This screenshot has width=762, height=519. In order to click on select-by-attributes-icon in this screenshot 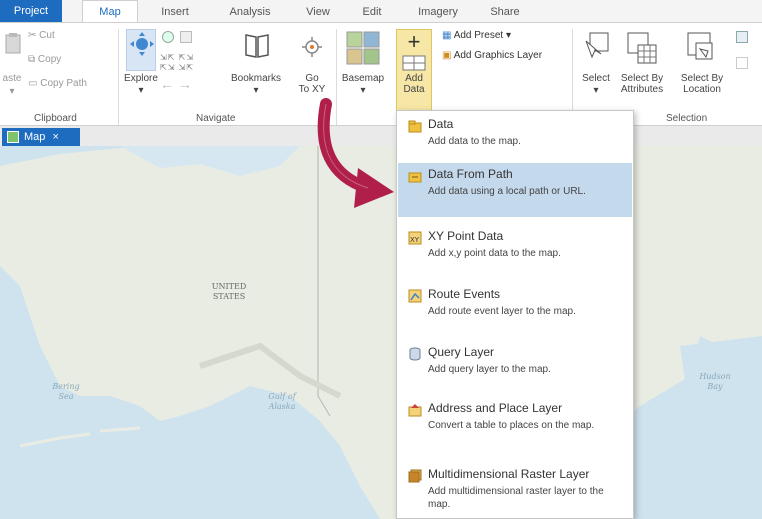, I will do `click(642, 48)`.